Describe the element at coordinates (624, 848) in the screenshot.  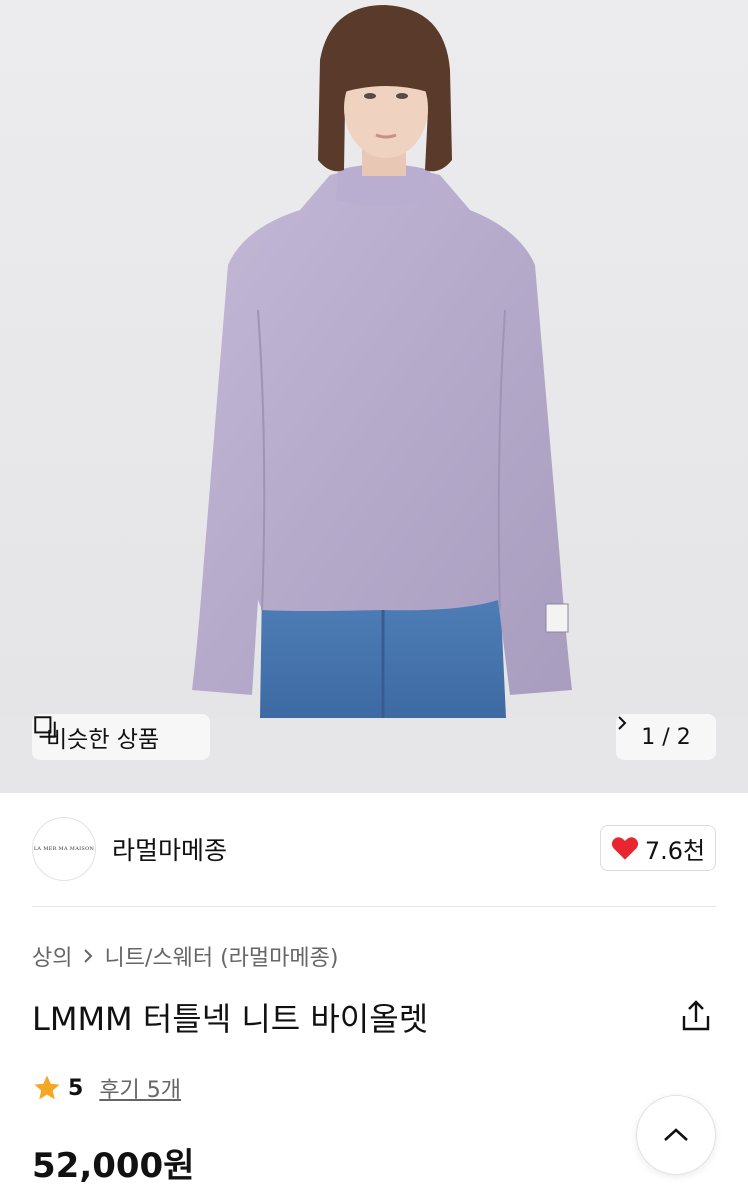
I see `heart-icon` at that location.